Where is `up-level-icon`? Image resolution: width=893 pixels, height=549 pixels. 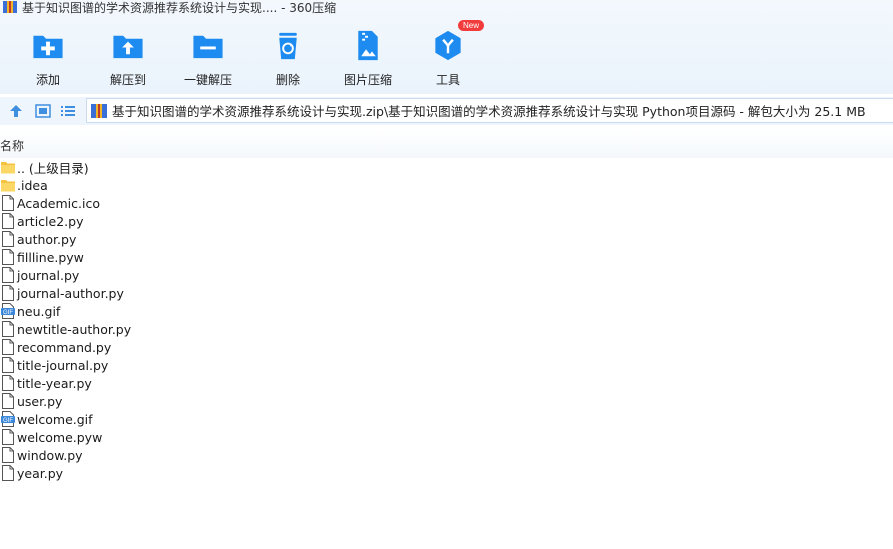 up-level-icon is located at coordinates (16, 111).